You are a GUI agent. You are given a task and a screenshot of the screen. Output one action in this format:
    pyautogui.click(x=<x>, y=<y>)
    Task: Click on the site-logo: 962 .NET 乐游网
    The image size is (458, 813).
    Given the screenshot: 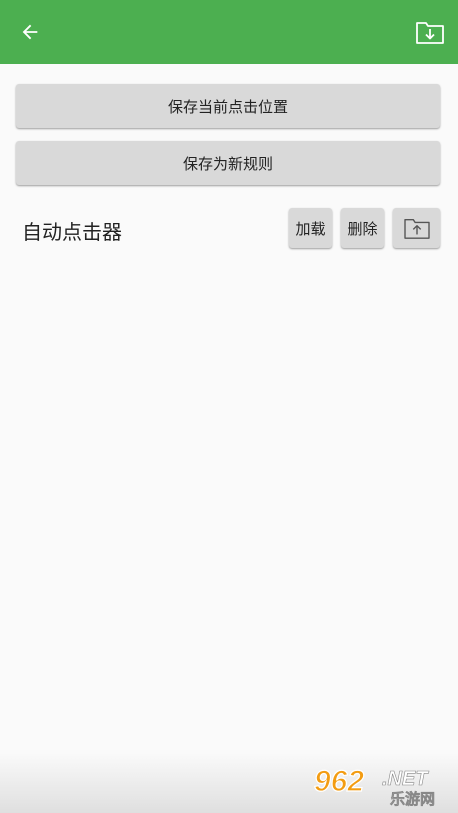 What is the action you would take?
    pyautogui.click(x=374, y=785)
    